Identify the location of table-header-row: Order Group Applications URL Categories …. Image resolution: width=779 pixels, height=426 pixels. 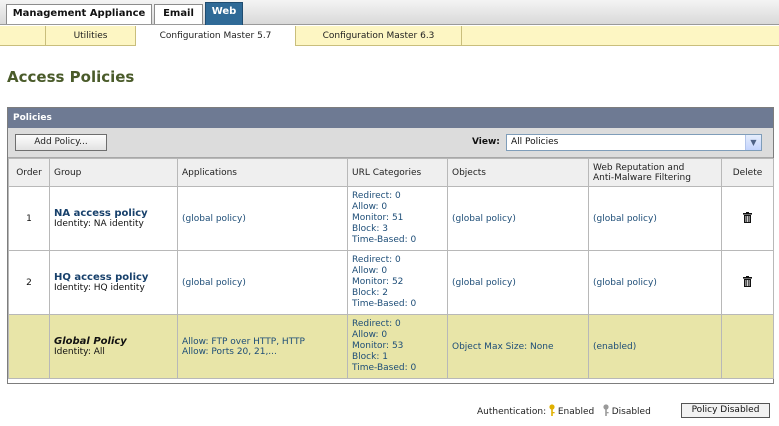
(391, 172).